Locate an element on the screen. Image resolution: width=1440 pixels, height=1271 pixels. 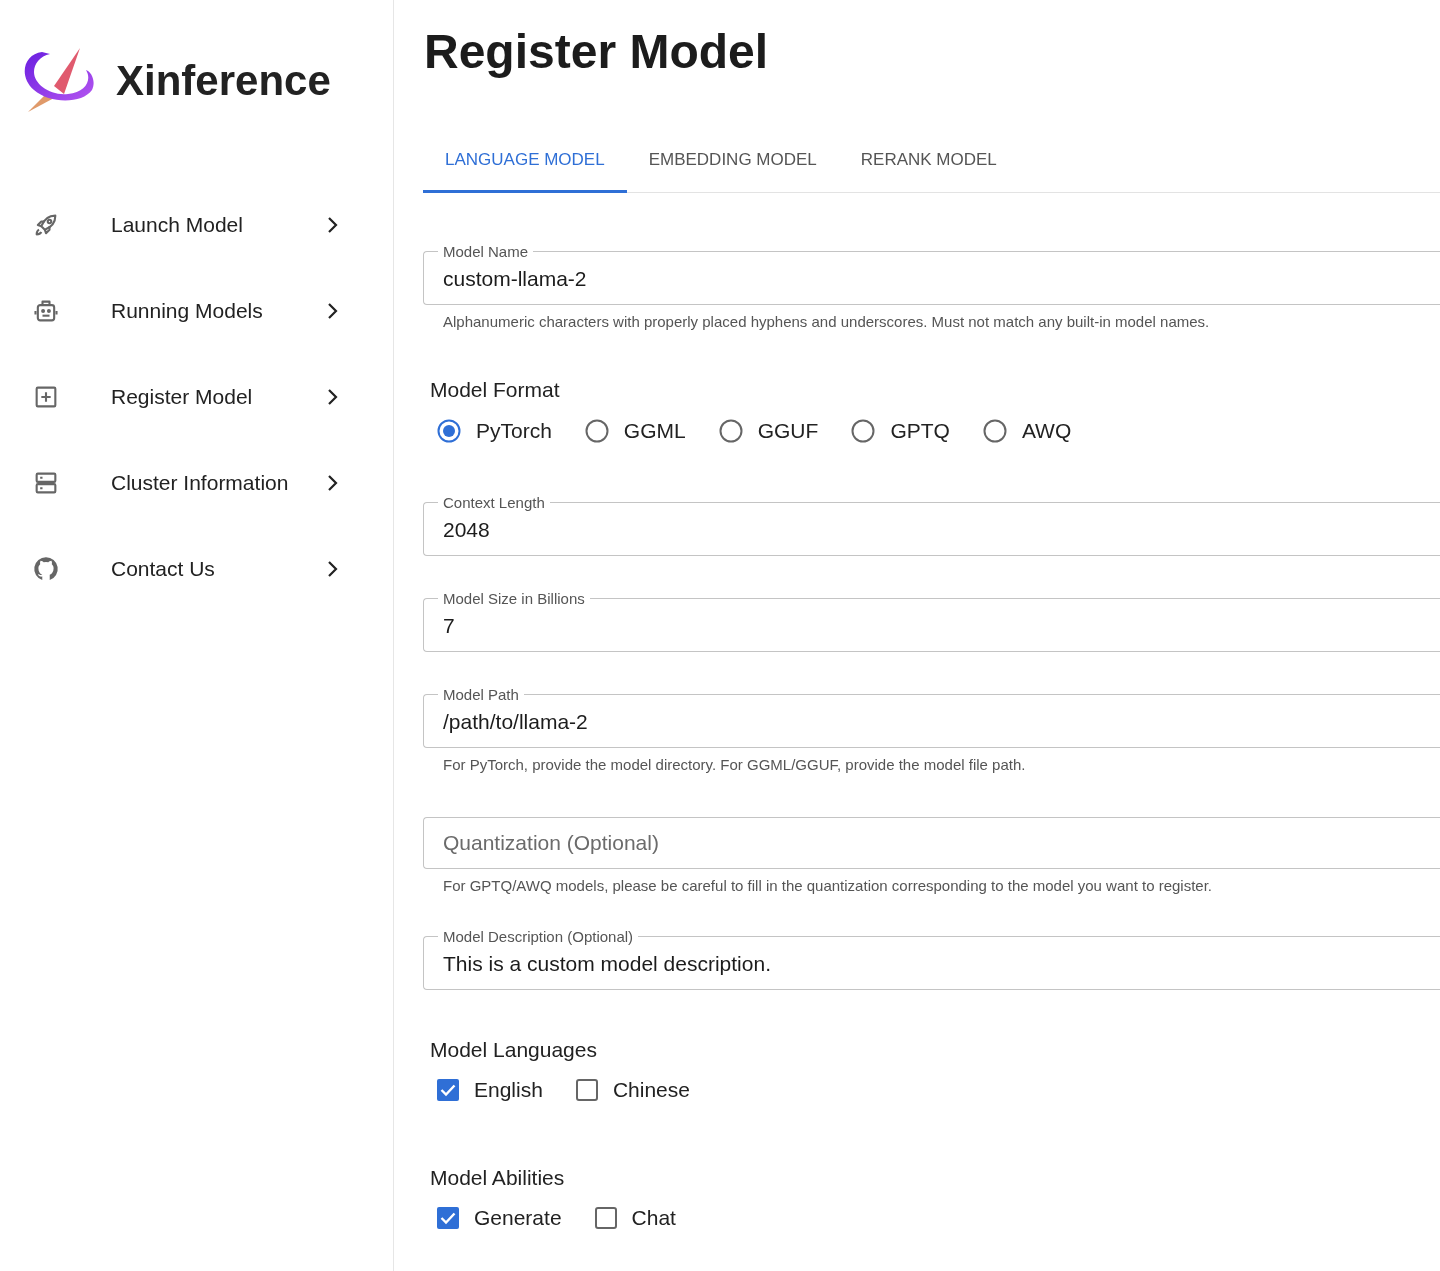
field-value: custom-llama-2 is located at coordinates (932, 279).